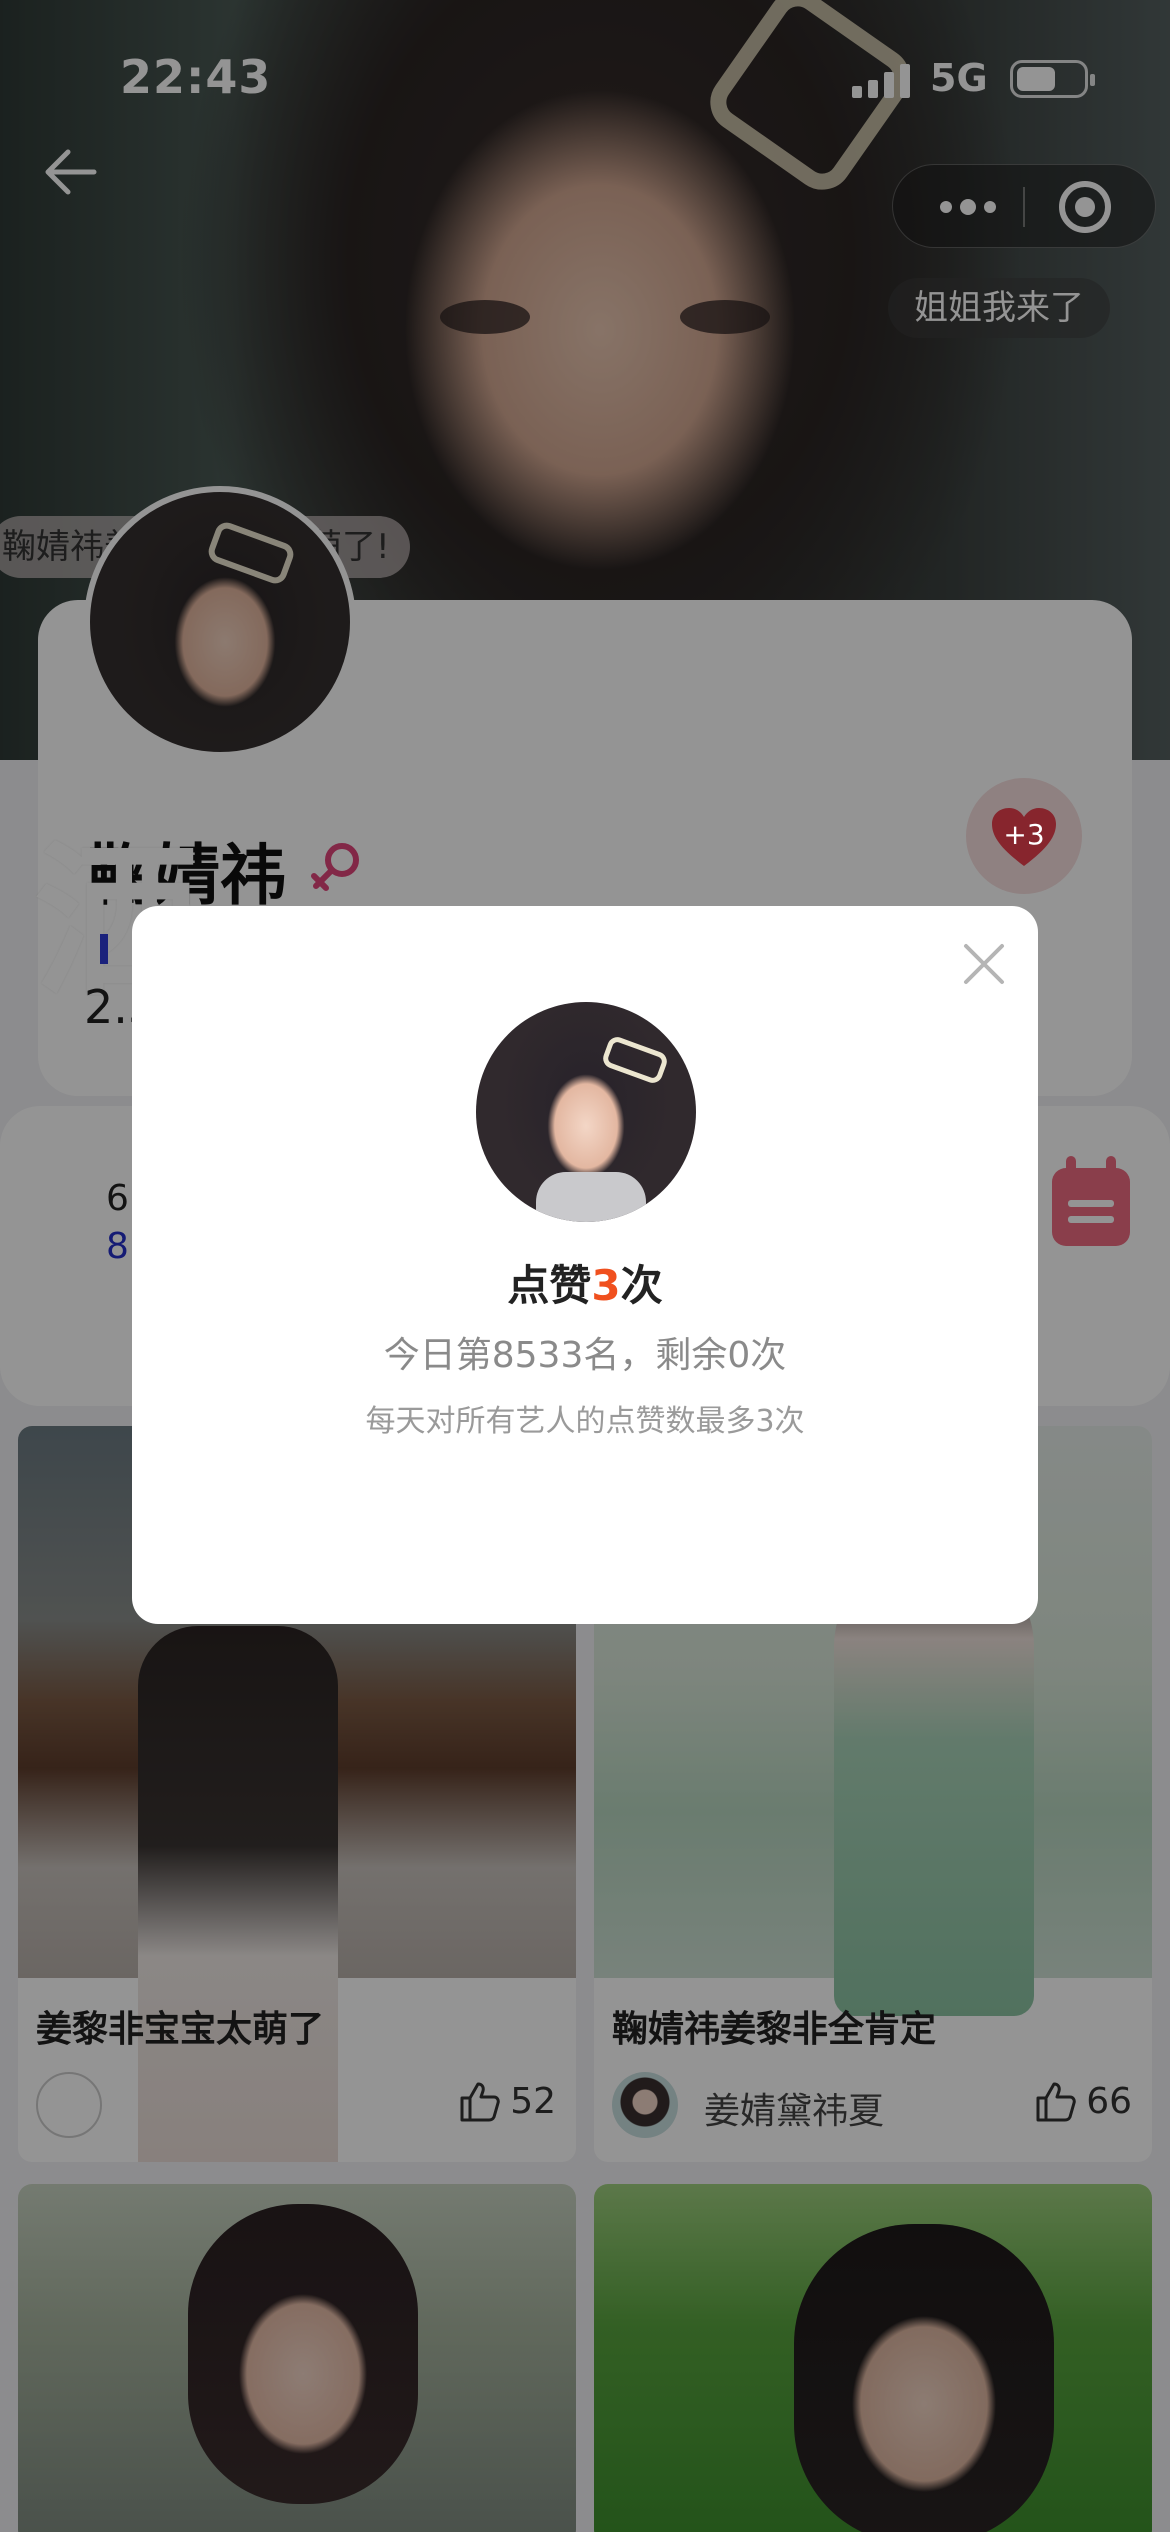 This screenshot has width=1170, height=2532. What do you see at coordinates (585, 1355) in the screenshot?
I see `daily-rank-text: 今日第8533名，剩余0次` at bounding box center [585, 1355].